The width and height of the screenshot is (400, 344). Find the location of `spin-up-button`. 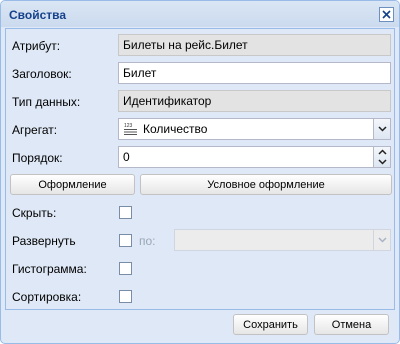

spin-up-button is located at coordinates (382, 152).